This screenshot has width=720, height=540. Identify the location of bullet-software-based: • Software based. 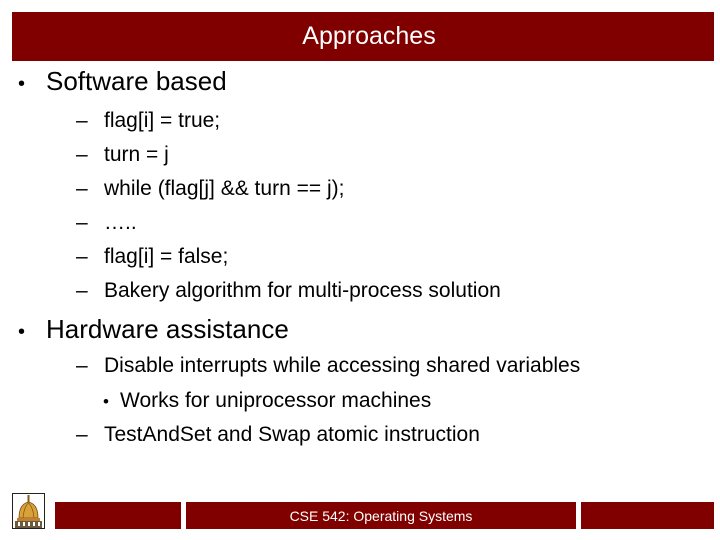
(122, 81).